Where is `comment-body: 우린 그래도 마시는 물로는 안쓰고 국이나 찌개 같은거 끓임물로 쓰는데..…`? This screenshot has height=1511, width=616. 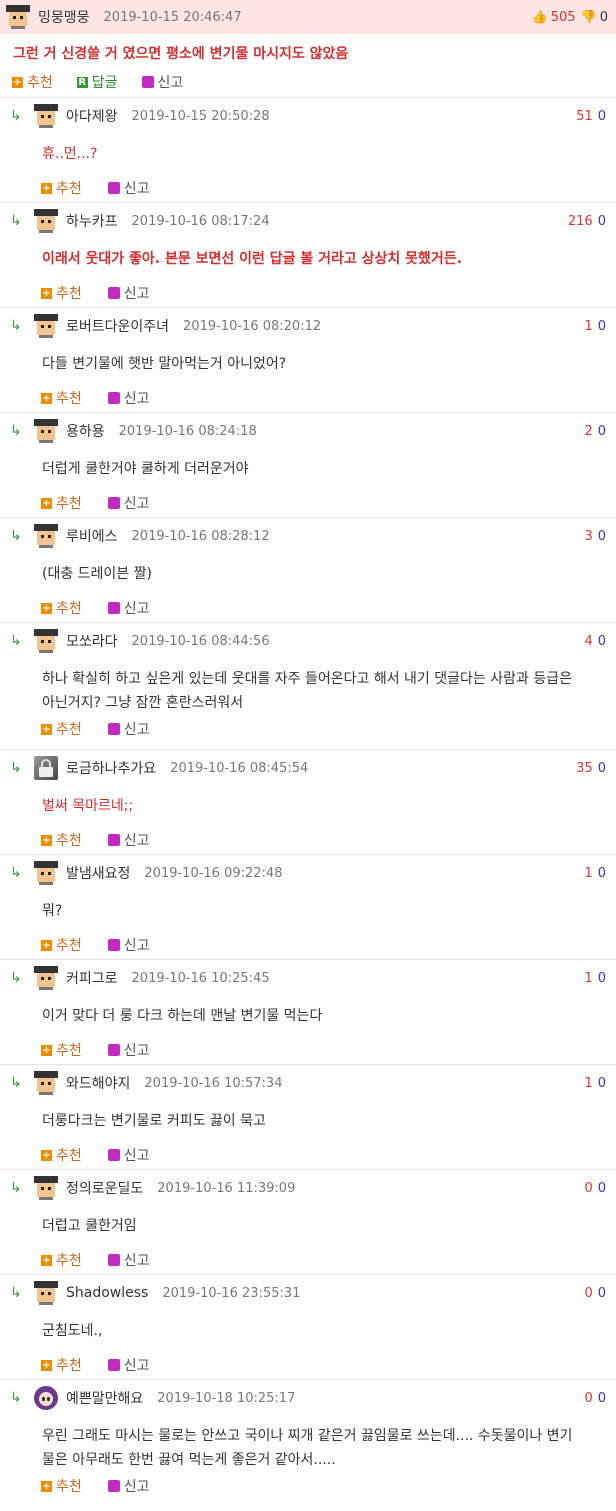
comment-body: 우린 그래도 마시는 물로는 안쓰고 국이나 찌개 같은거 끓임물로 쓰는데..… is located at coordinates (307, 1448).